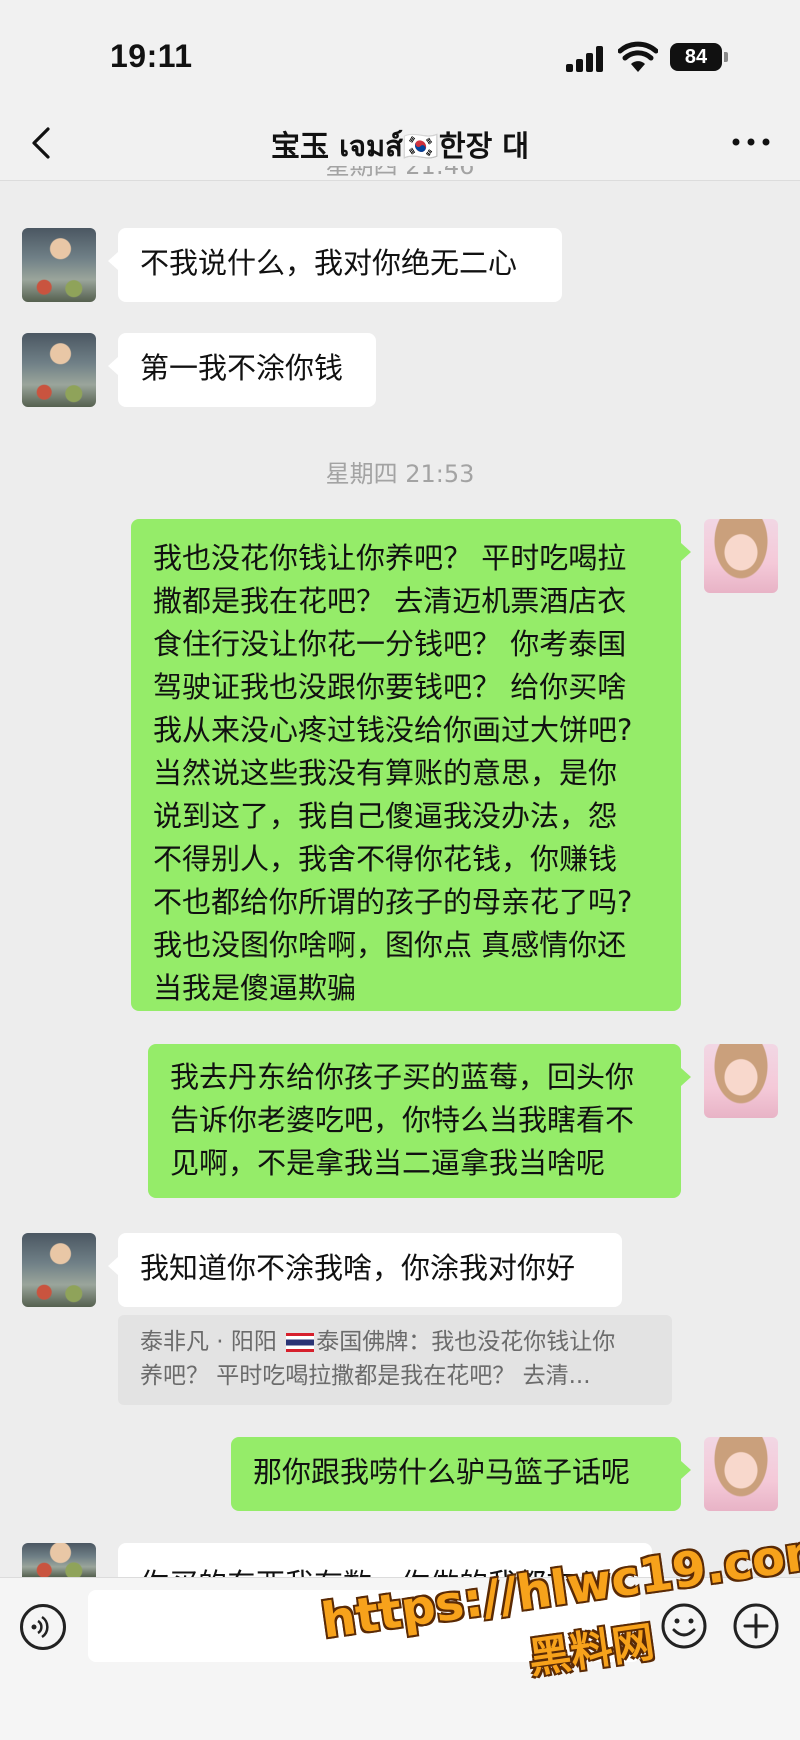 This screenshot has height=1740, width=800. I want to click on quote-line-1: 泰非凡 · 阳阳 泰国佛牌：我也没花你钱让你, so click(395, 1342).